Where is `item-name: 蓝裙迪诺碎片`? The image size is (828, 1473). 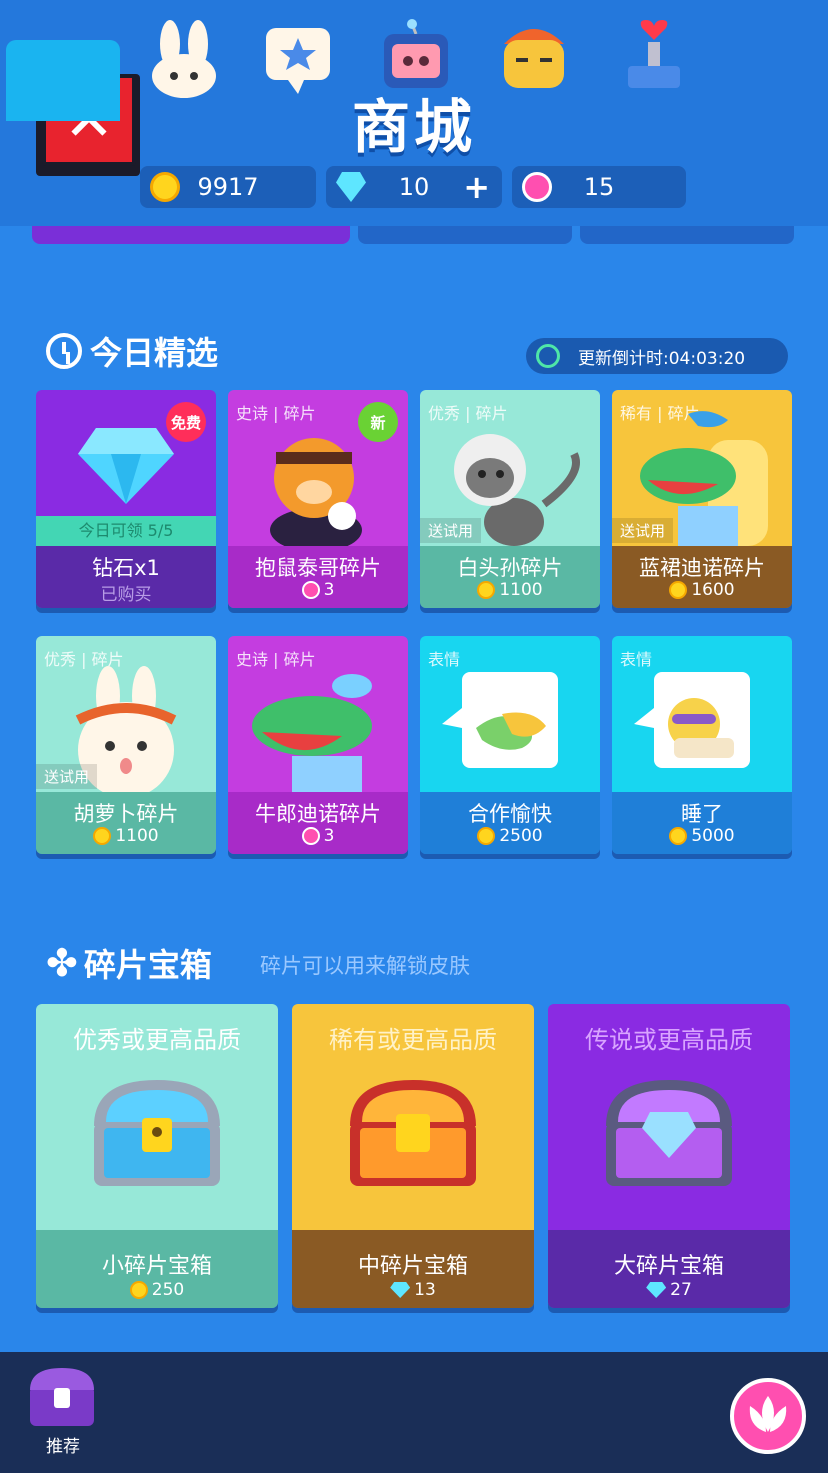 item-name: 蓝裙迪诺碎片 is located at coordinates (702, 568).